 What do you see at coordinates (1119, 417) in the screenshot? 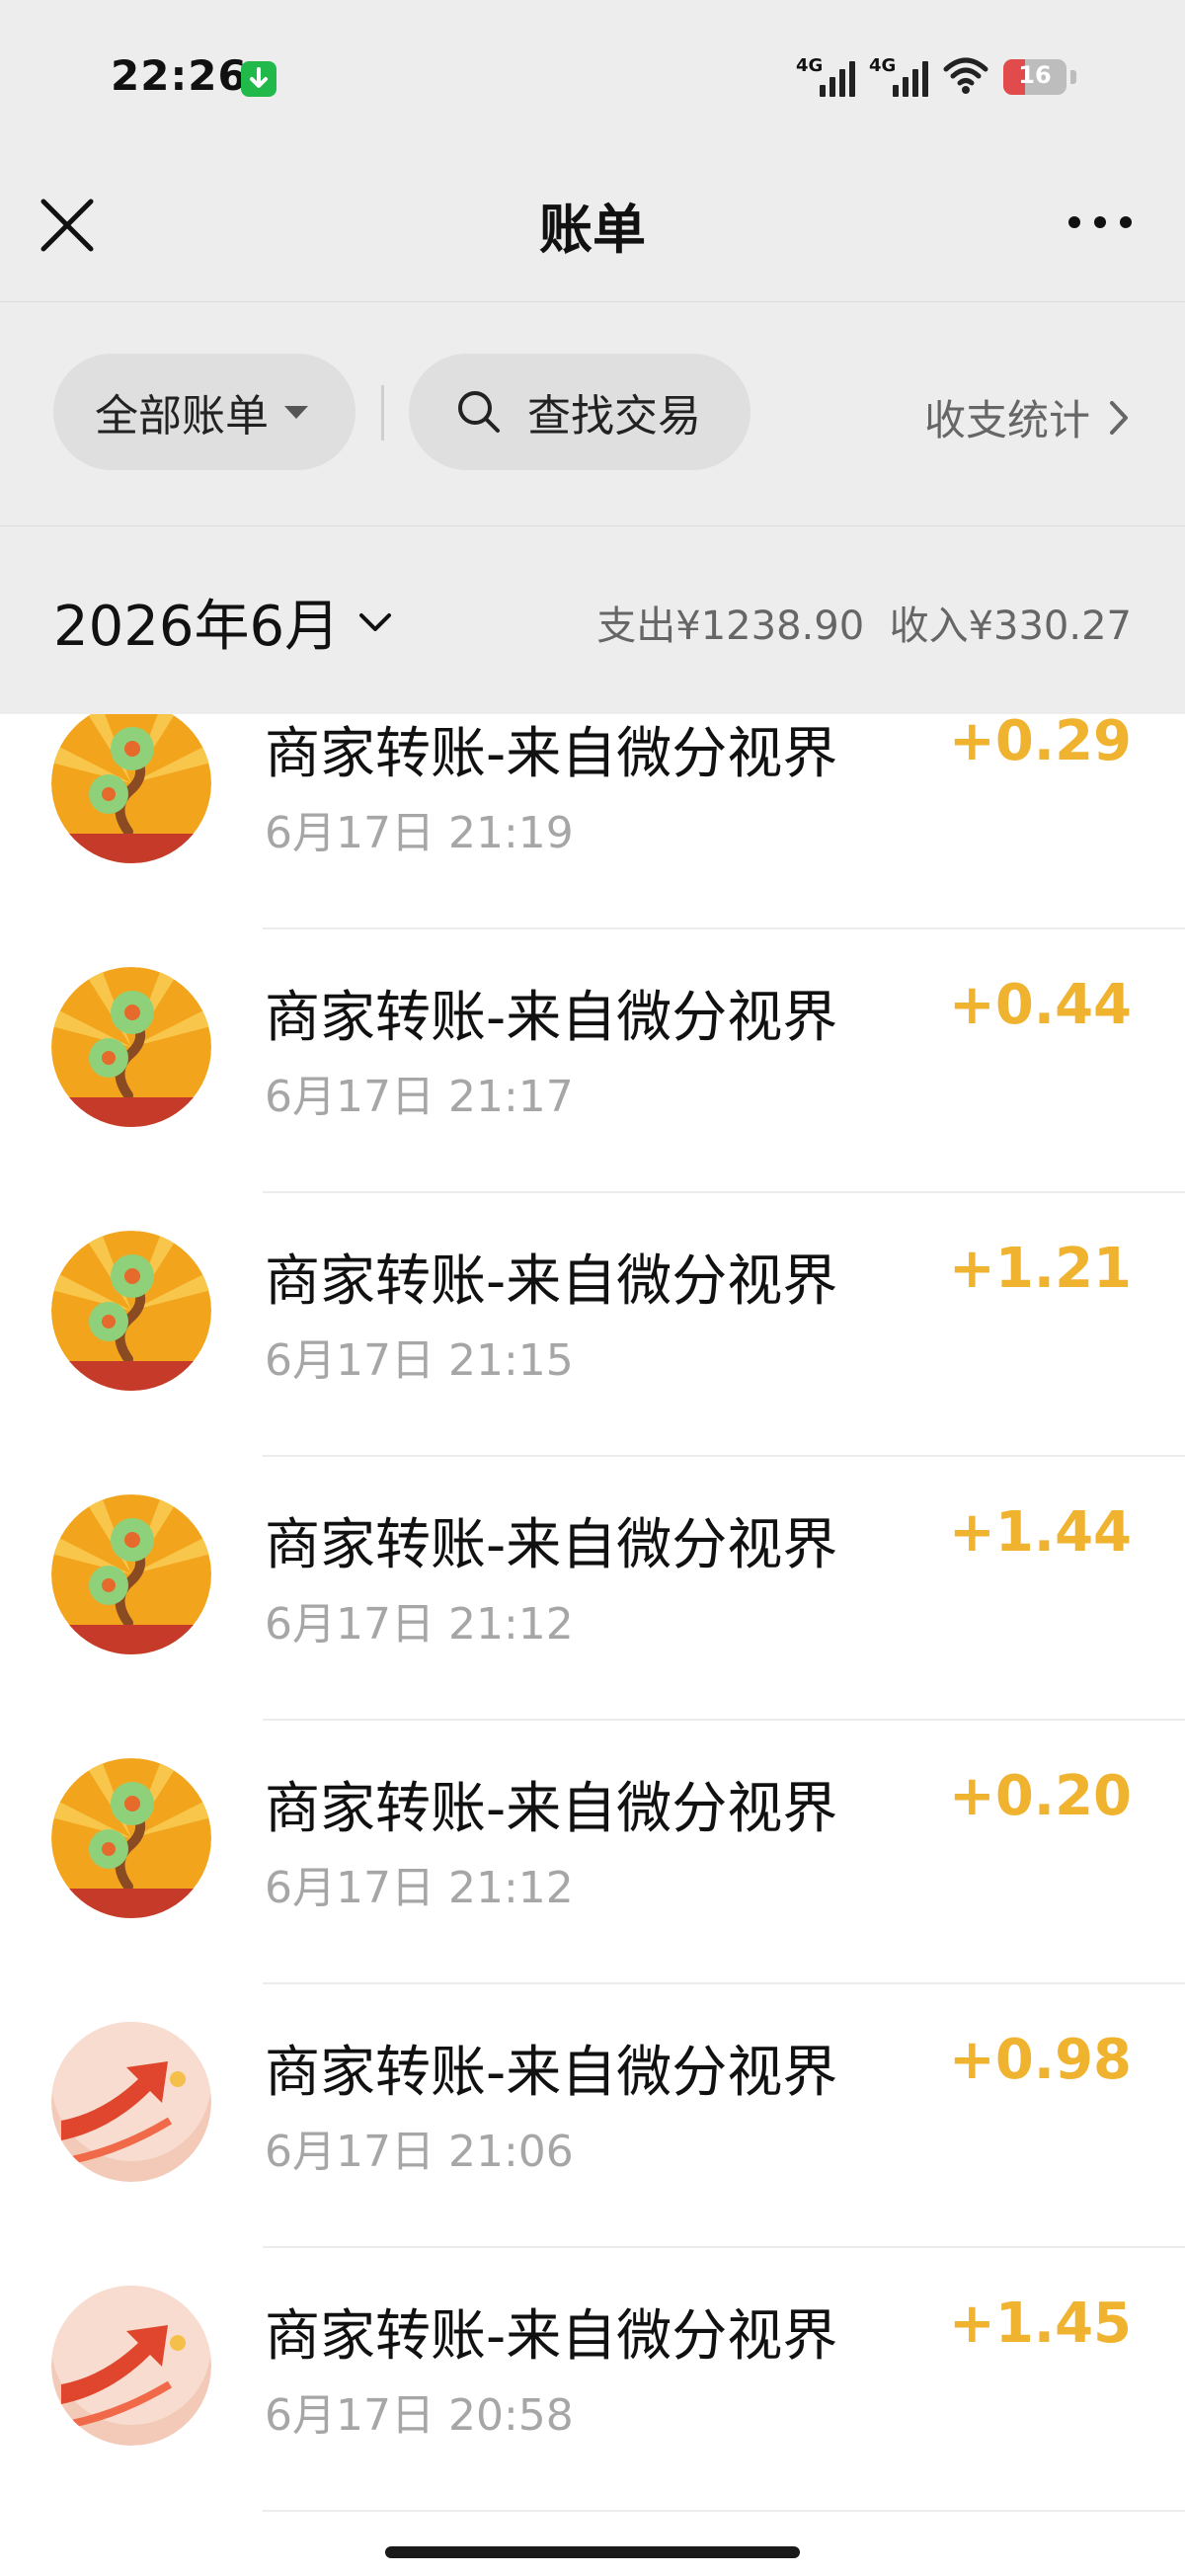
I see `chevron-right-icon` at bounding box center [1119, 417].